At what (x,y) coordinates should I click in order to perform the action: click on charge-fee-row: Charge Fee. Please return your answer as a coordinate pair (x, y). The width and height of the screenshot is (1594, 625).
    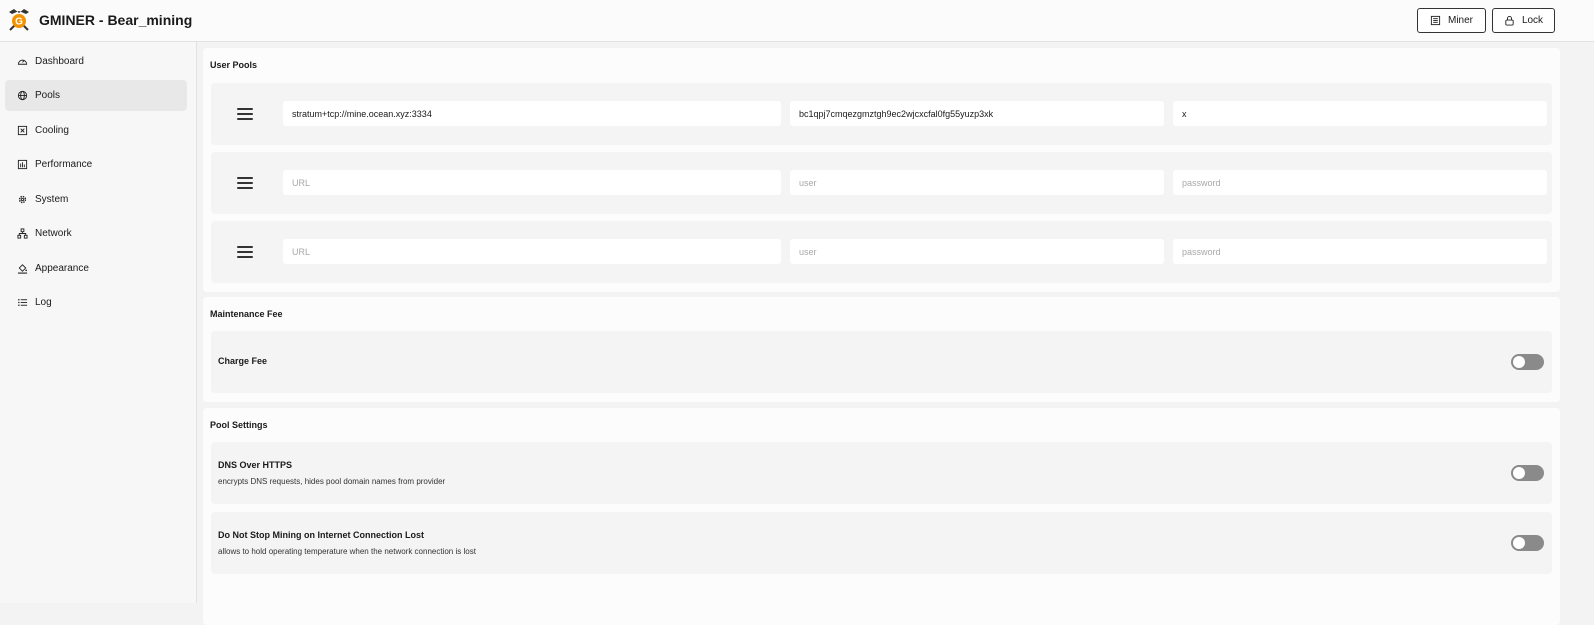
    Looking at the image, I should click on (881, 362).